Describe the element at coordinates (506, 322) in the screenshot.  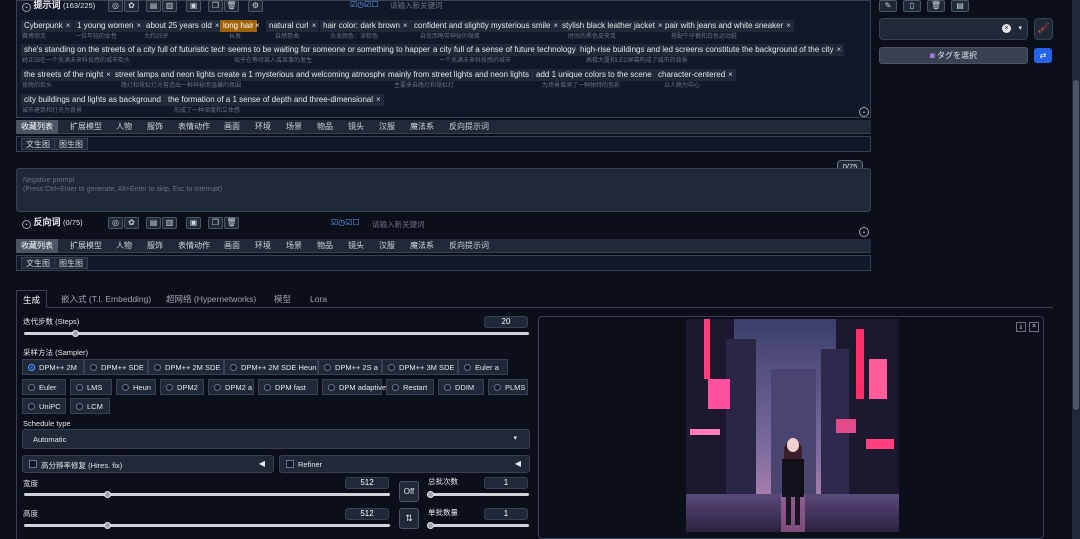
I see `steps-input: 20` at that location.